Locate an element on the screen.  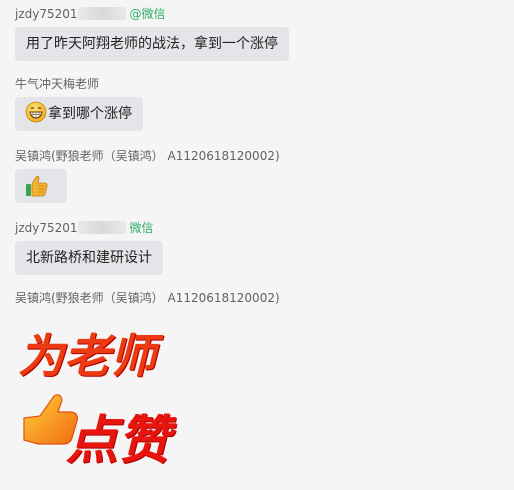
message-sender: 牛气冲天梅老师 is located at coordinates (57, 84).